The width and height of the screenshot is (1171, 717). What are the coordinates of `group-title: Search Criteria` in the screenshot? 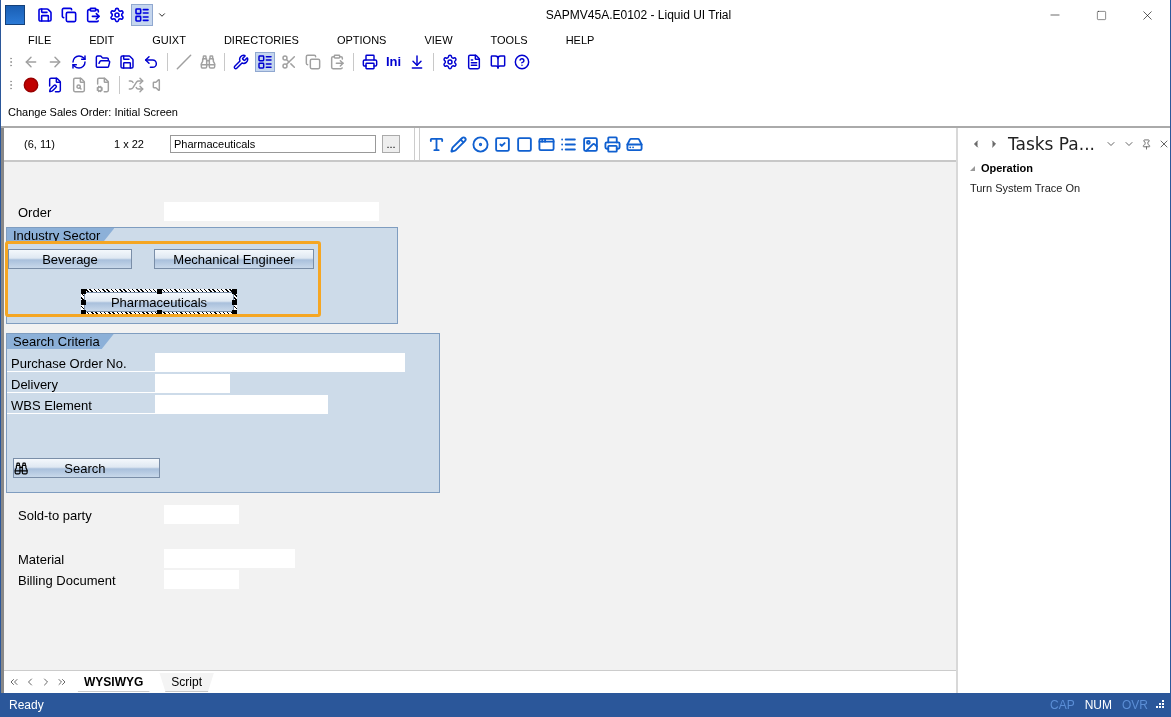 It's located at (60, 341).